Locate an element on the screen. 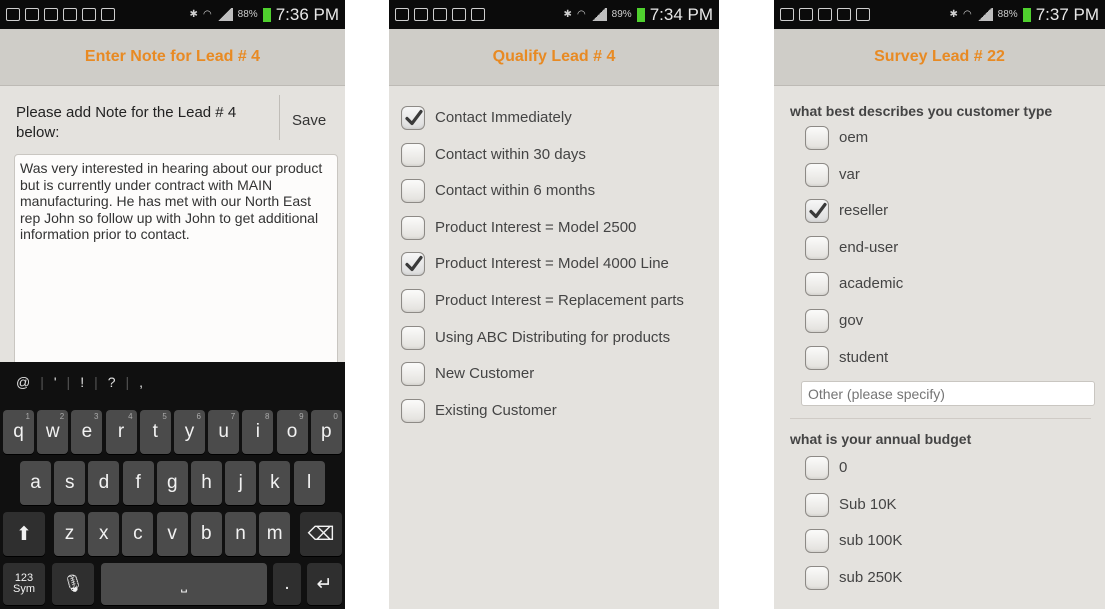 This screenshot has width=1105, height=609. voice-input-key: 🎙 is located at coordinates (73, 584).